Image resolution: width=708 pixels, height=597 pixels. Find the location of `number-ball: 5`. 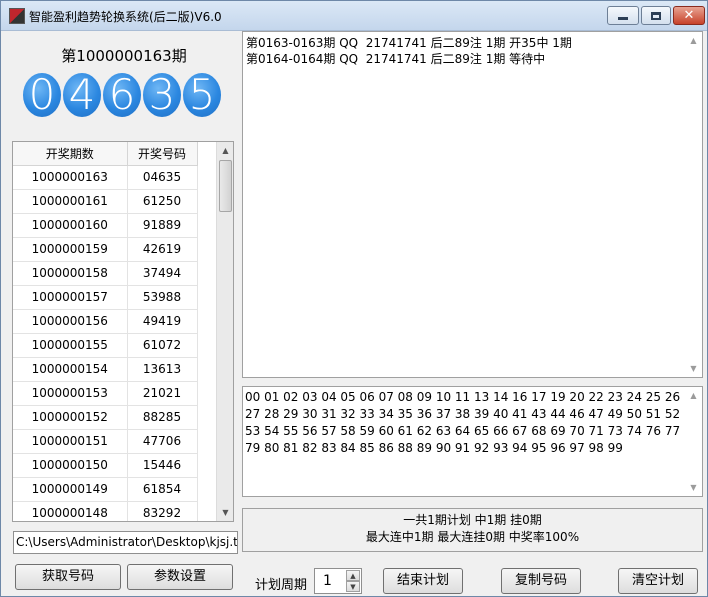

number-ball: 5 is located at coordinates (202, 95).